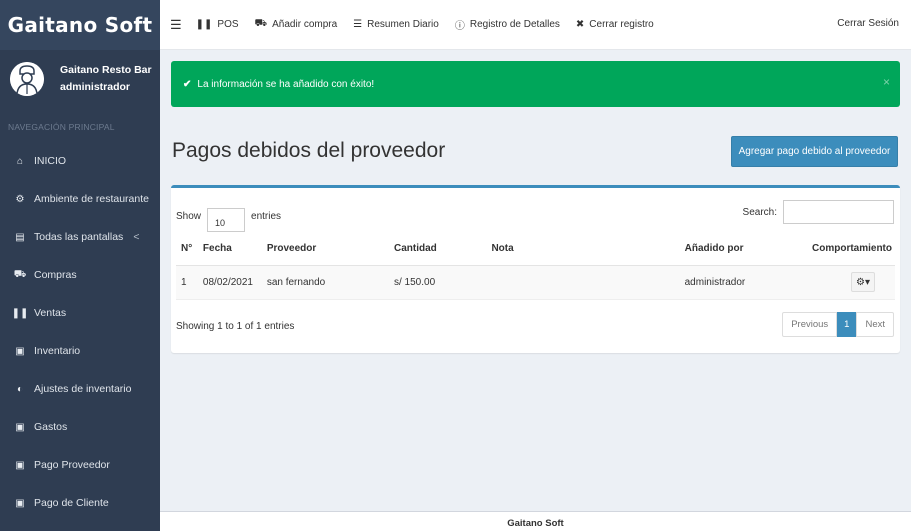 The image size is (911, 531). I want to click on sidebar-item-ambiente: ⚙ Ambiente de restaurante, so click(80, 199).